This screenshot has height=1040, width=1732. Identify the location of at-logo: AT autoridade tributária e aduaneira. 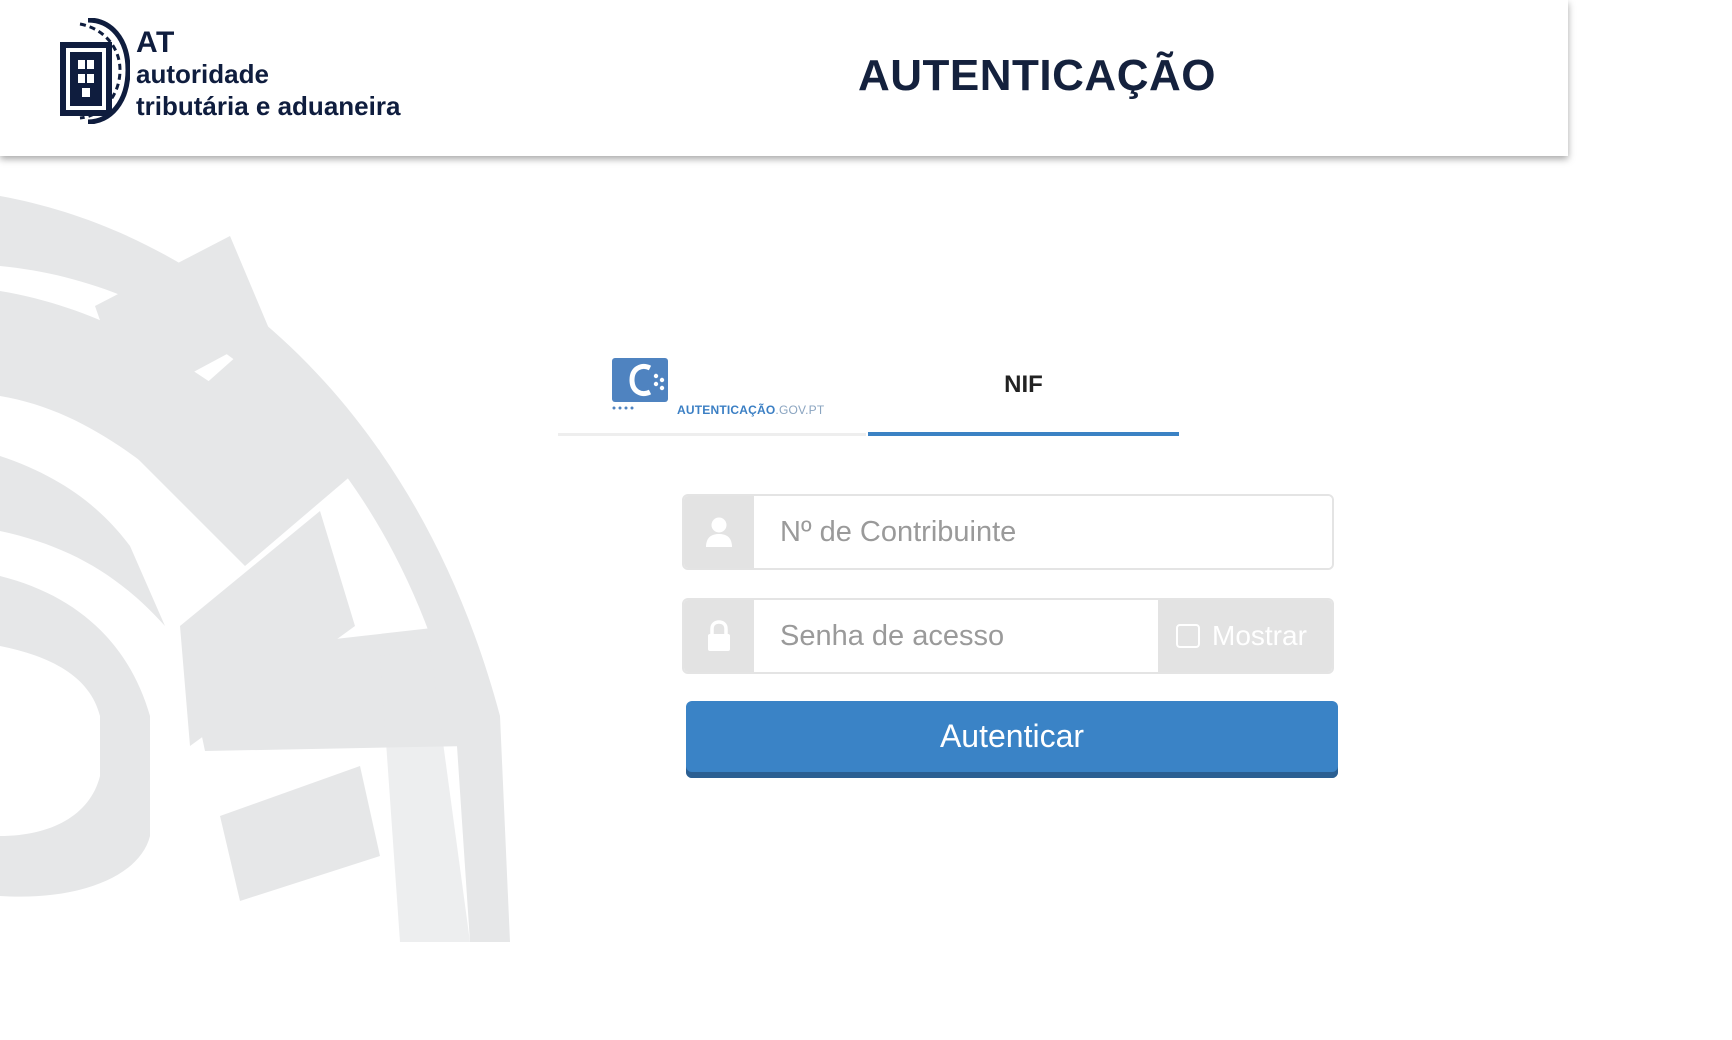
(248, 72).